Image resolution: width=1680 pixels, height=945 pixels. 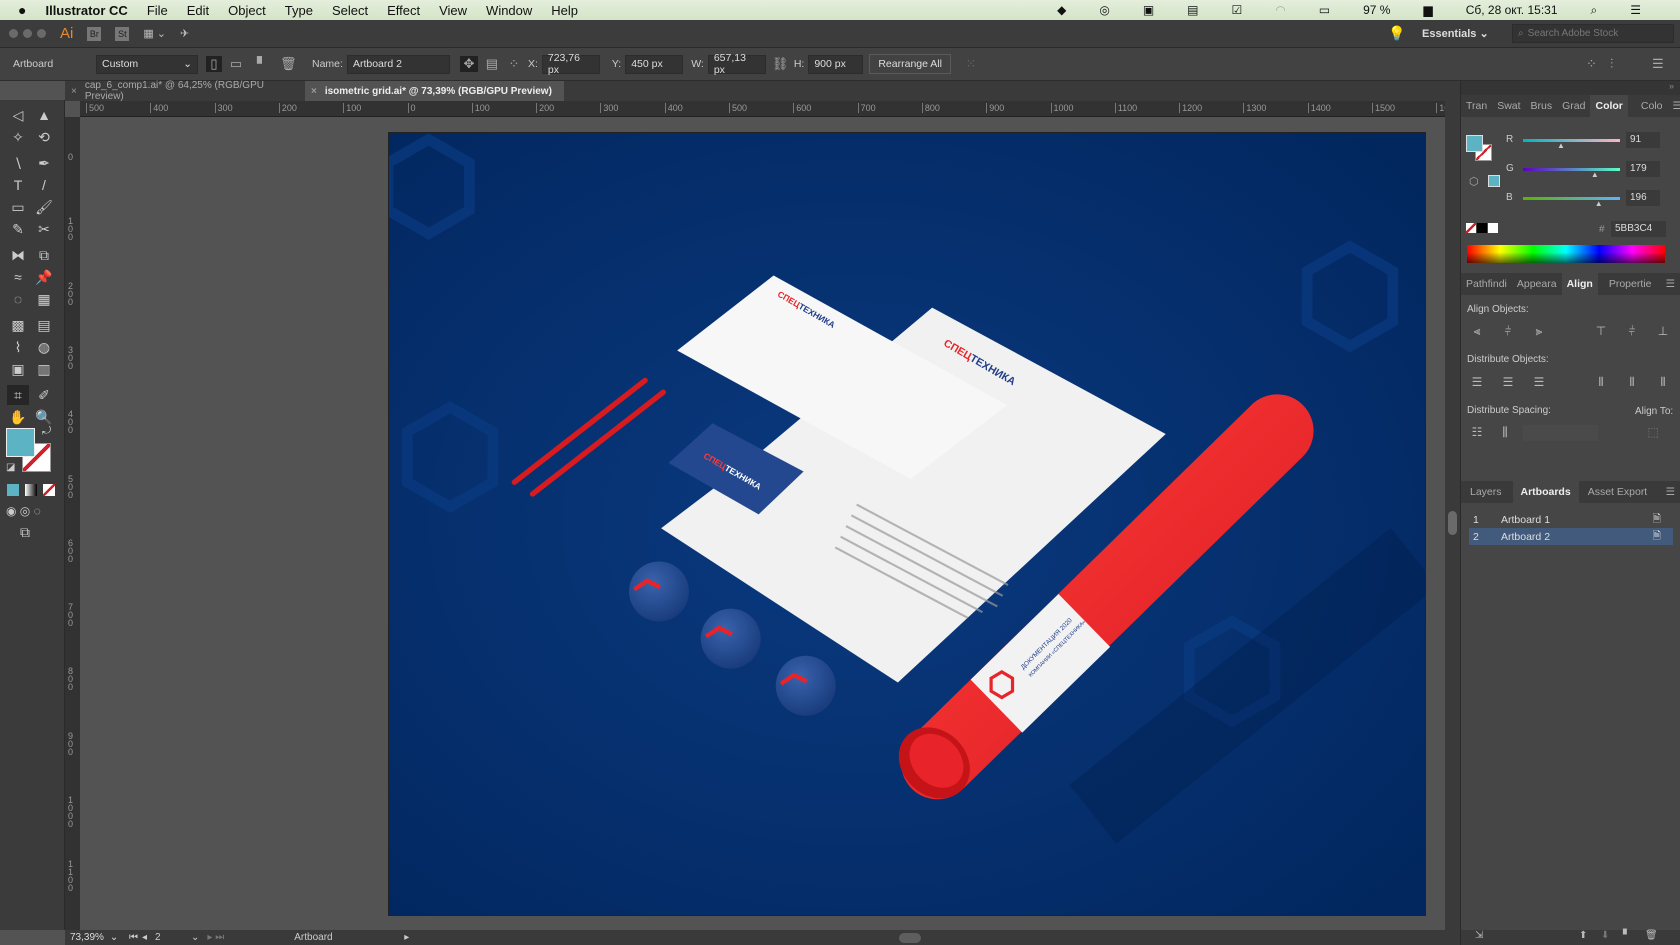 What do you see at coordinates (1571, 519) in the screenshot?
I see `artboard-row-1: 1 Artboard 1 🗎` at bounding box center [1571, 519].